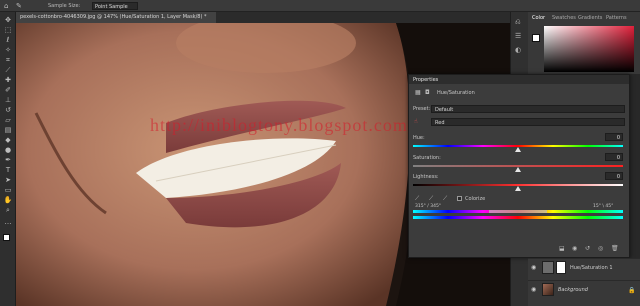 This screenshot has width=640, height=306. What do you see at coordinates (8, 110) in the screenshot?
I see `history-brush-icon: ↺` at bounding box center [8, 110].